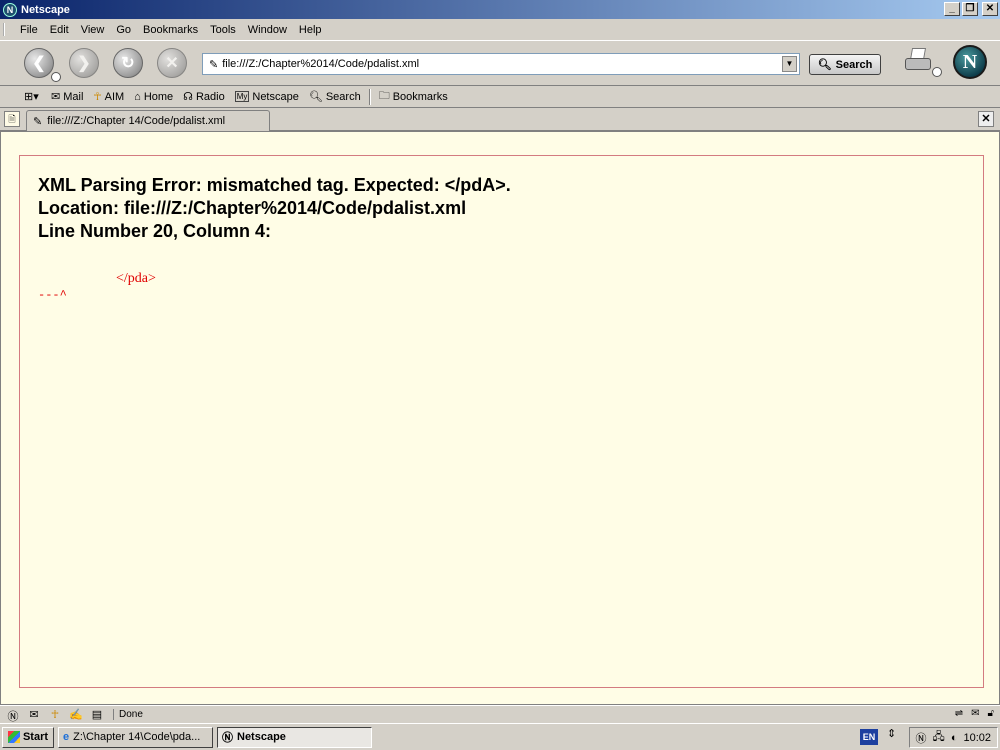 The height and width of the screenshot is (750, 1000). Describe the element at coordinates (420, 96) in the screenshot. I see `bookmarks-label: Bookmarks` at that location.